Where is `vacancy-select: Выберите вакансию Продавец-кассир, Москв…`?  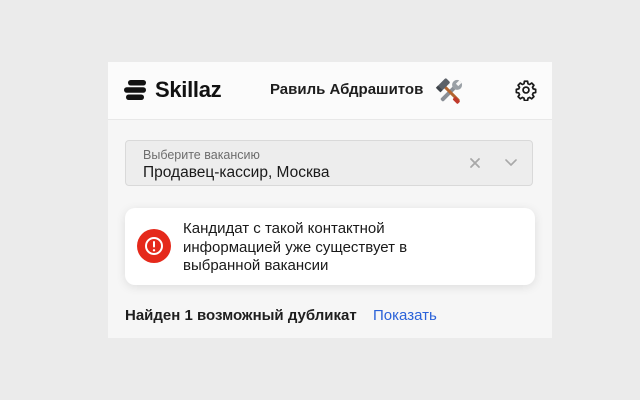 vacancy-select: Выберите вакансию Продавец-кассир, Москв… is located at coordinates (329, 163).